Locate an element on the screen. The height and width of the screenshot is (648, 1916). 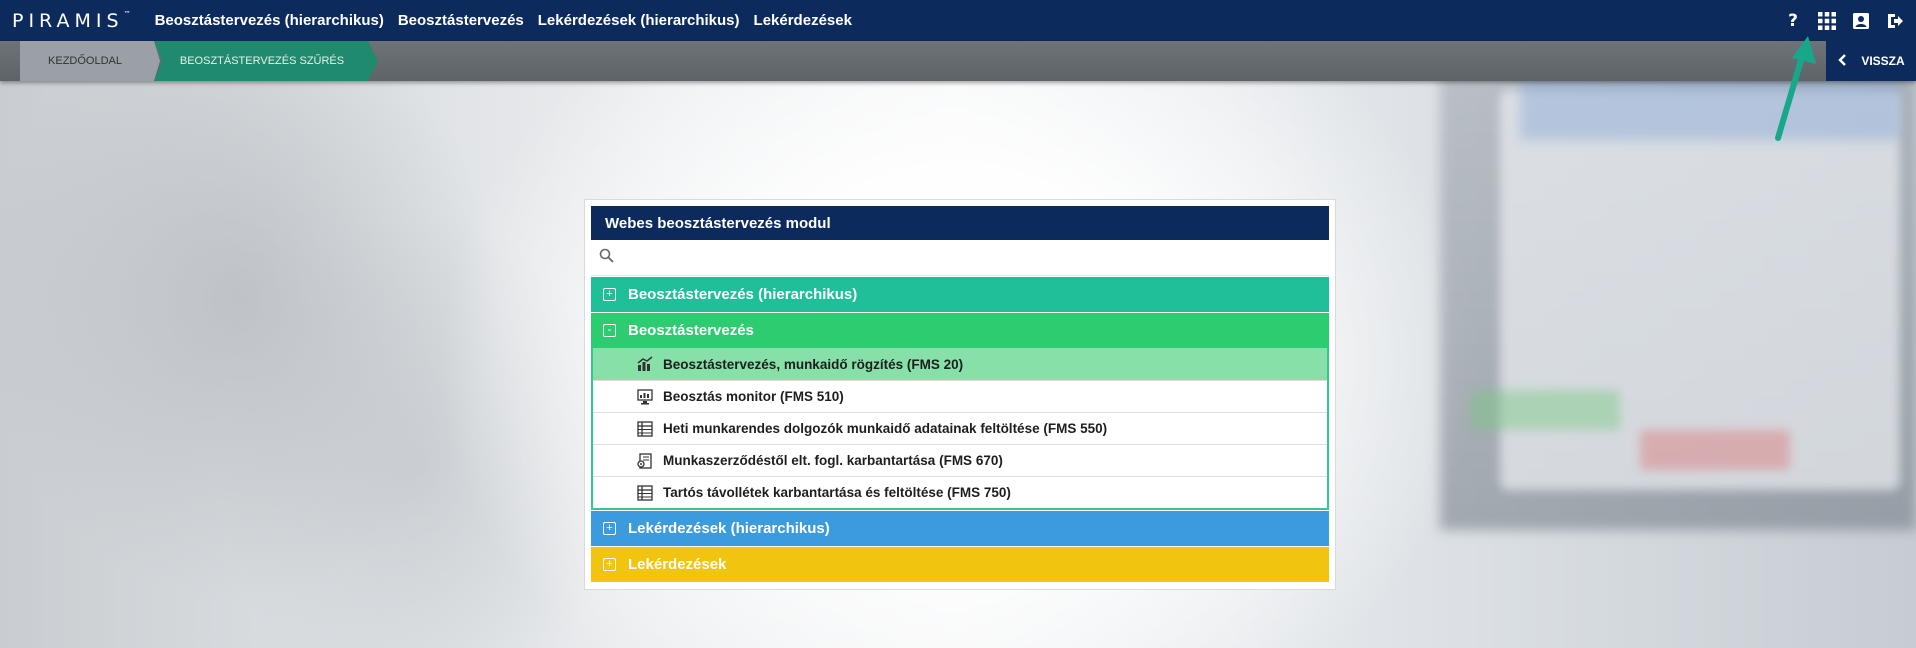
apps-grid-icon is located at coordinates (1827, 21).